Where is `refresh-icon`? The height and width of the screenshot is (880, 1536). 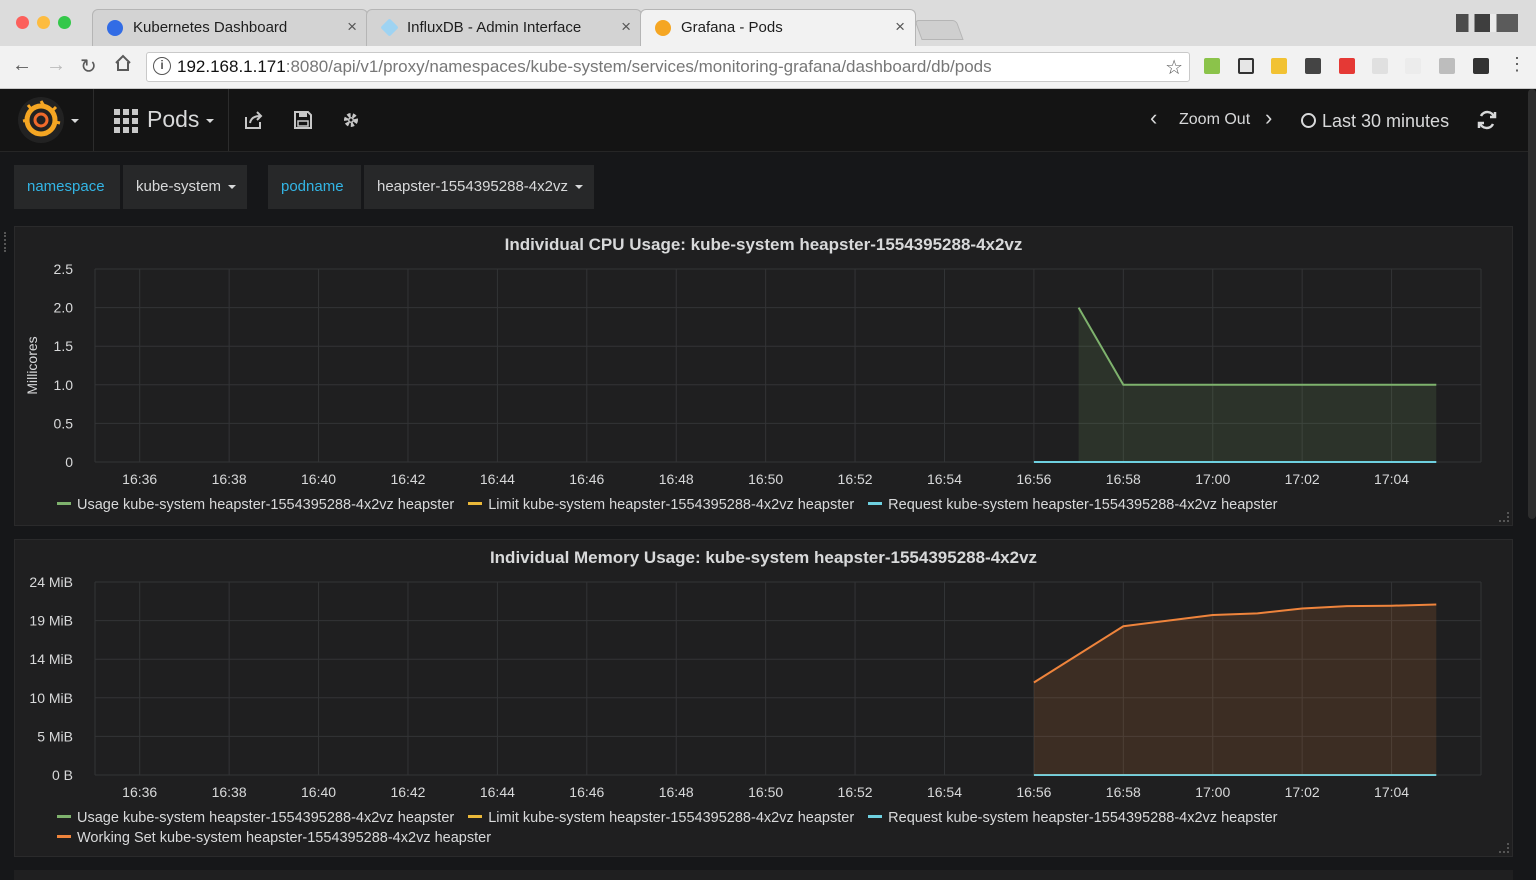
refresh-icon is located at coordinates (1487, 120).